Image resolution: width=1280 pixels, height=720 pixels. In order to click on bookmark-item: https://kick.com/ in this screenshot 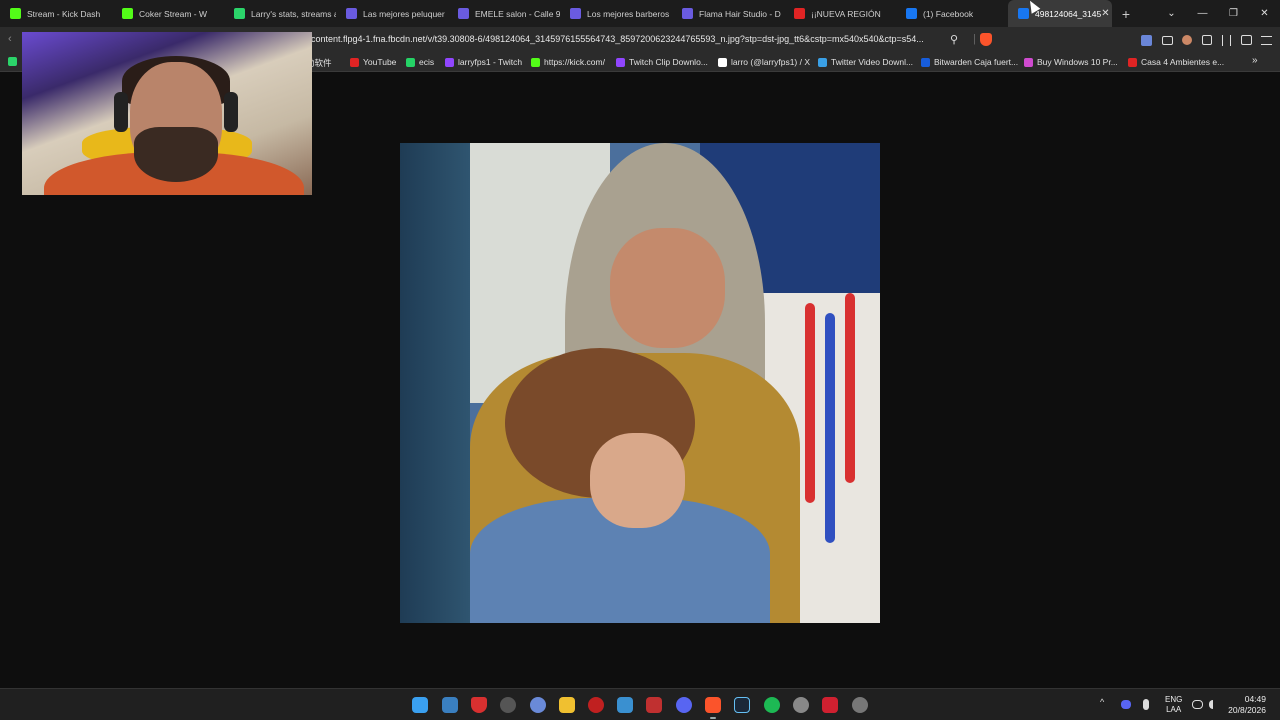, I will do `click(568, 62)`.